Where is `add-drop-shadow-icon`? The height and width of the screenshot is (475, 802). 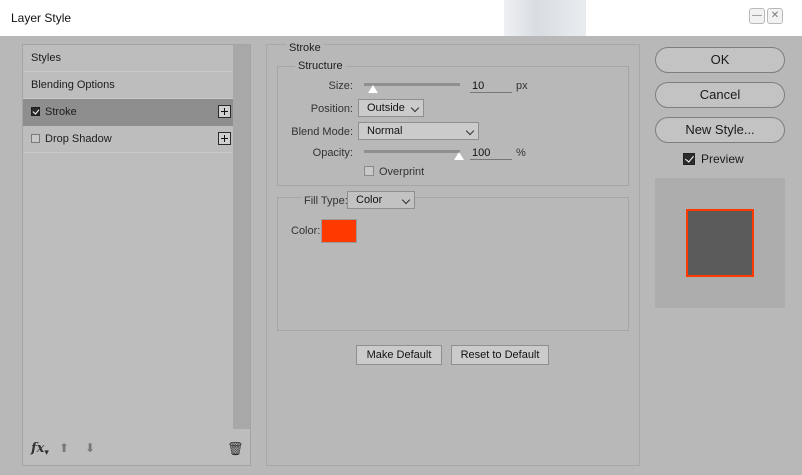
add-drop-shadow-icon is located at coordinates (224, 138).